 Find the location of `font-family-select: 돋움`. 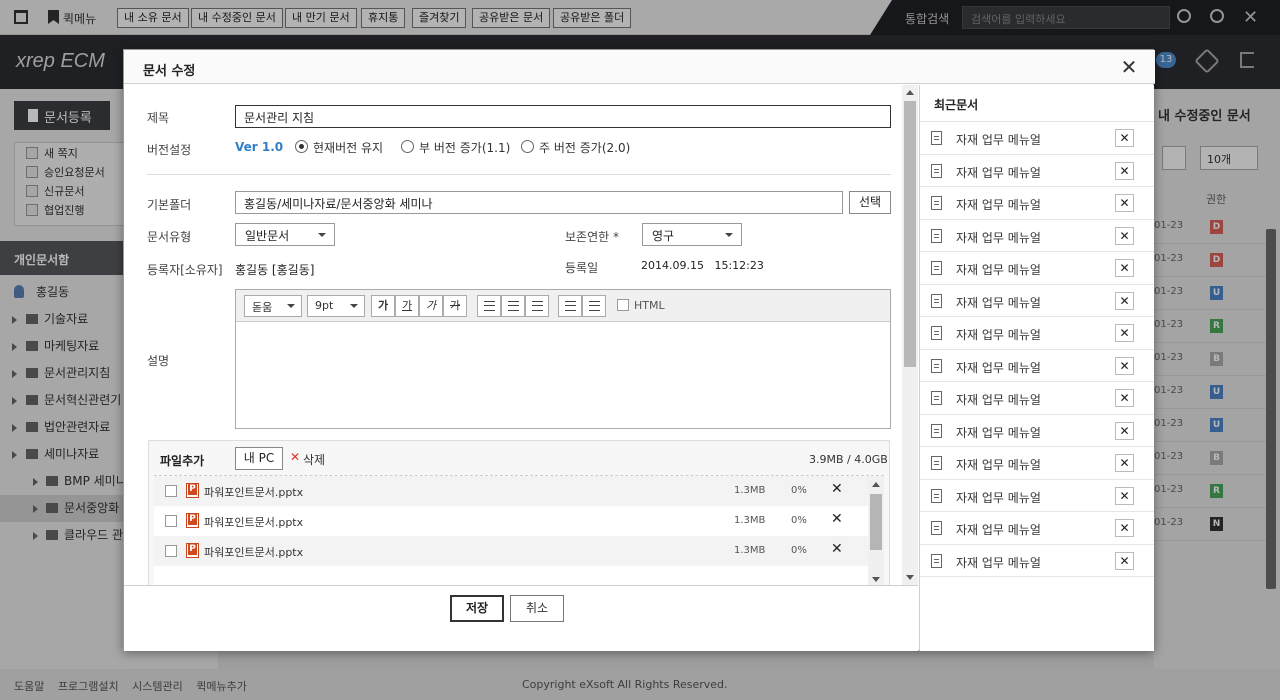

font-family-select: 돋움 is located at coordinates (273, 306).